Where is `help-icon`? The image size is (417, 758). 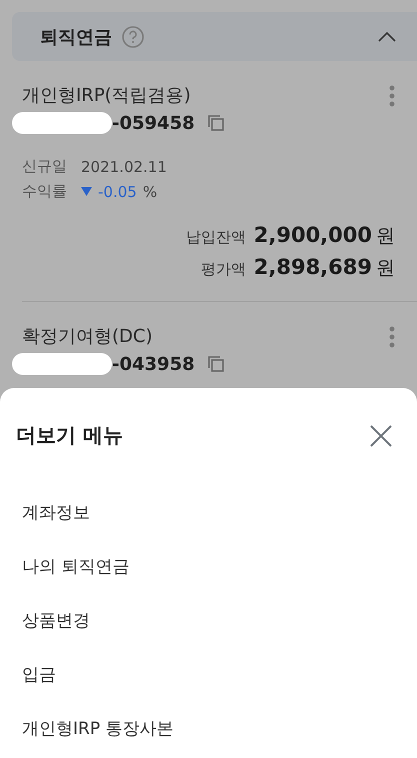 help-icon is located at coordinates (133, 37).